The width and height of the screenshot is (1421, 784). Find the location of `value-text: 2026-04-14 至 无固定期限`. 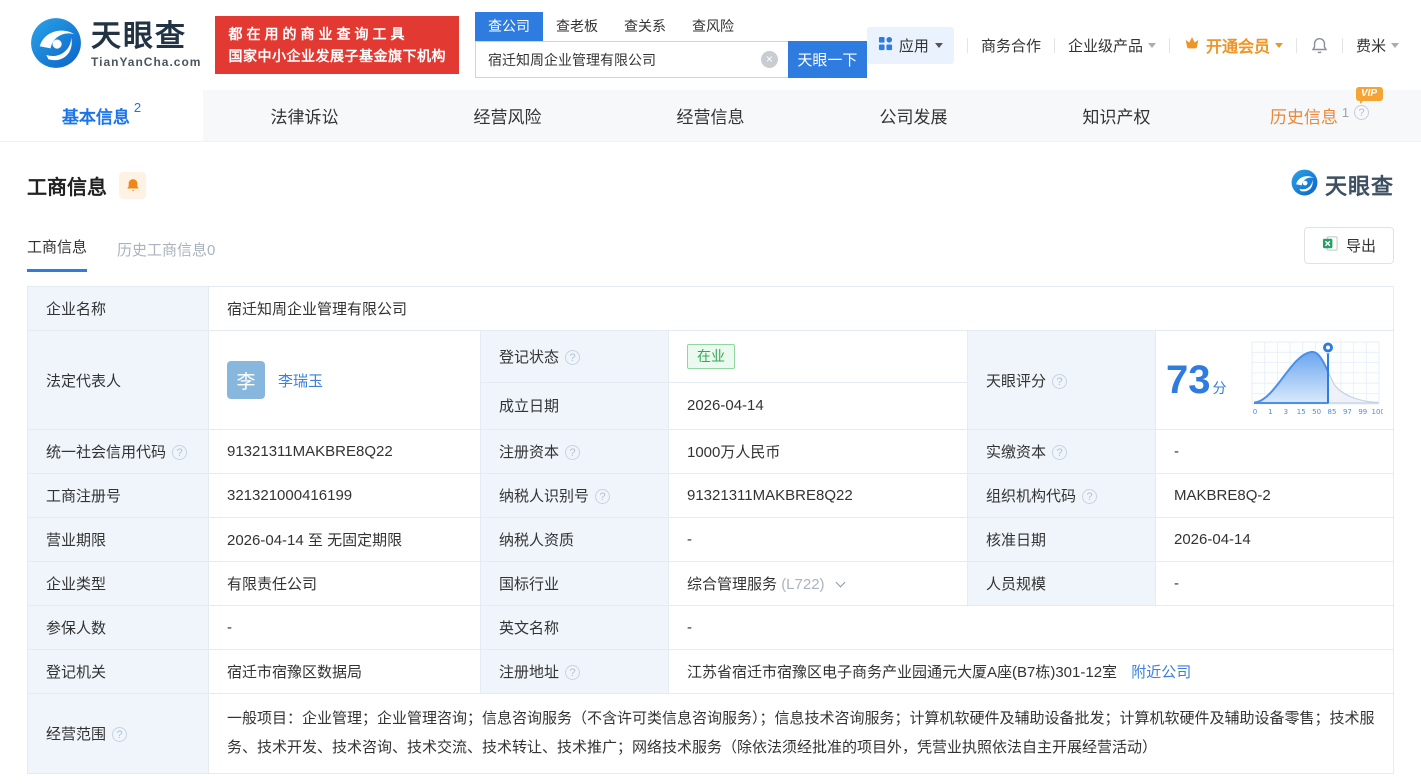

value-text: 2026-04-14 至 无固定期限 is located at coordinates (315, 540).